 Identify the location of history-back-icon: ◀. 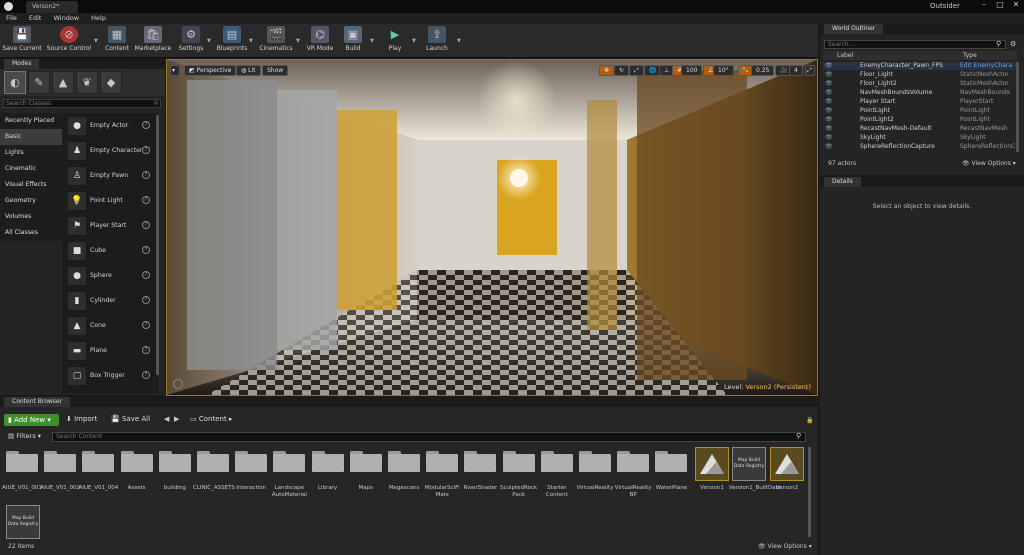
(166, 419).